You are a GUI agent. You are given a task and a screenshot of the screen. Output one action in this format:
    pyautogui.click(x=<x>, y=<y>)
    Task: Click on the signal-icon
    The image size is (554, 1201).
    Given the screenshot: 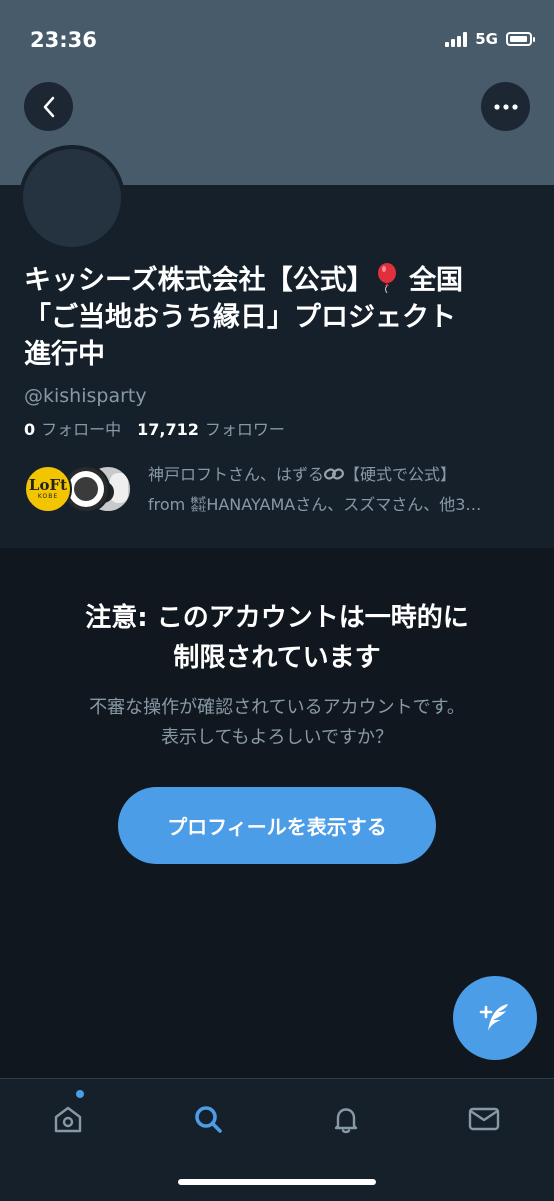 What is the action you would take?
    pyautogui.click(x=456, y=39)
    